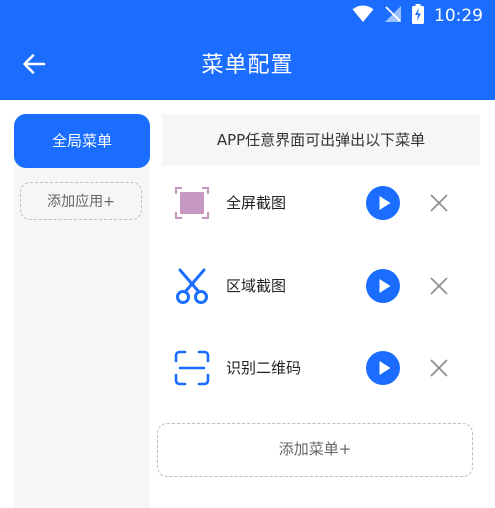 This screenshot has width=495, height=508. I want to click on toolbar: 菜单配置, so click(247, 66).